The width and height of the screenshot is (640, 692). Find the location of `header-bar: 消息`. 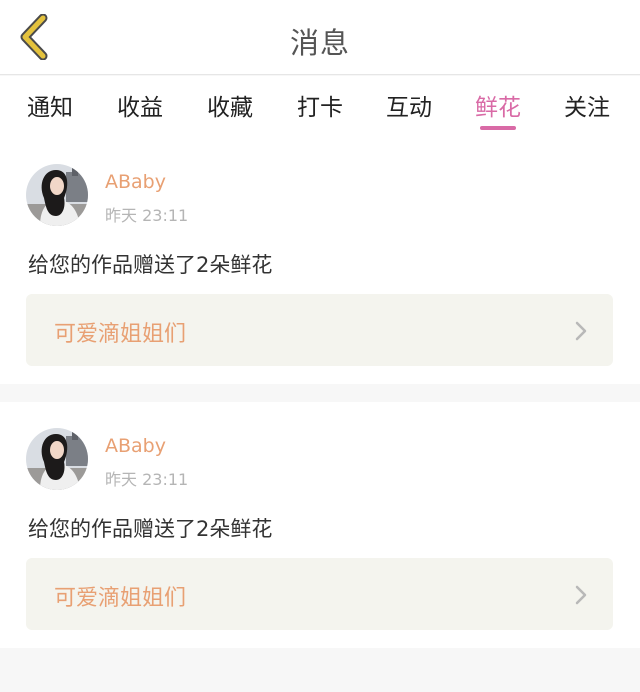

header-bar: 消息 is located at coordinates (320, 37).